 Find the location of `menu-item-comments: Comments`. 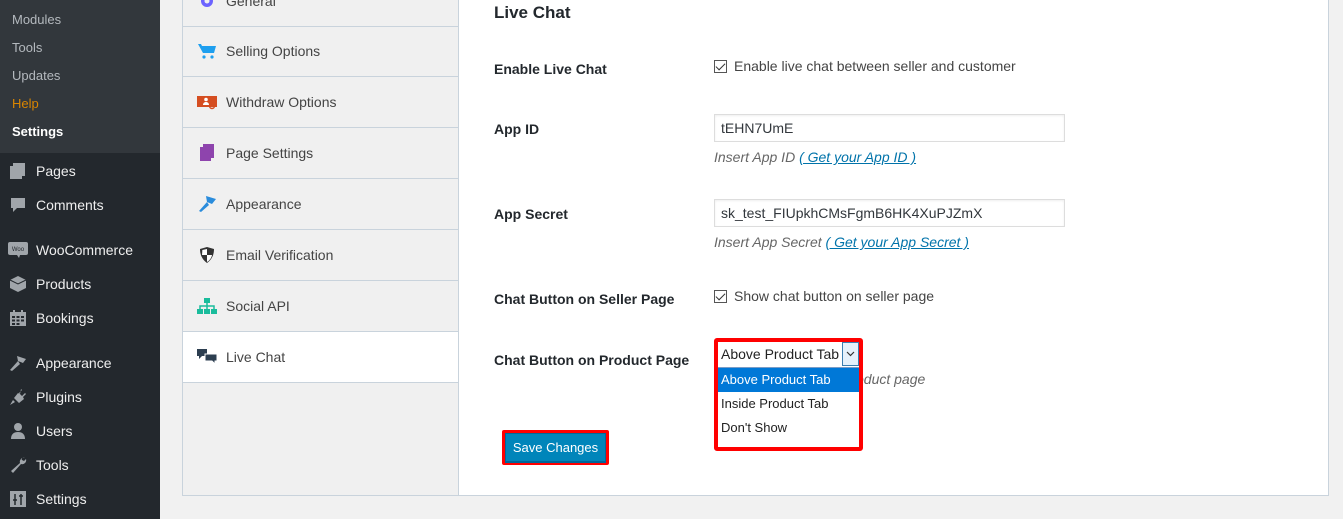

menu-item-comments: Comments is located at coordinates (80, 205).